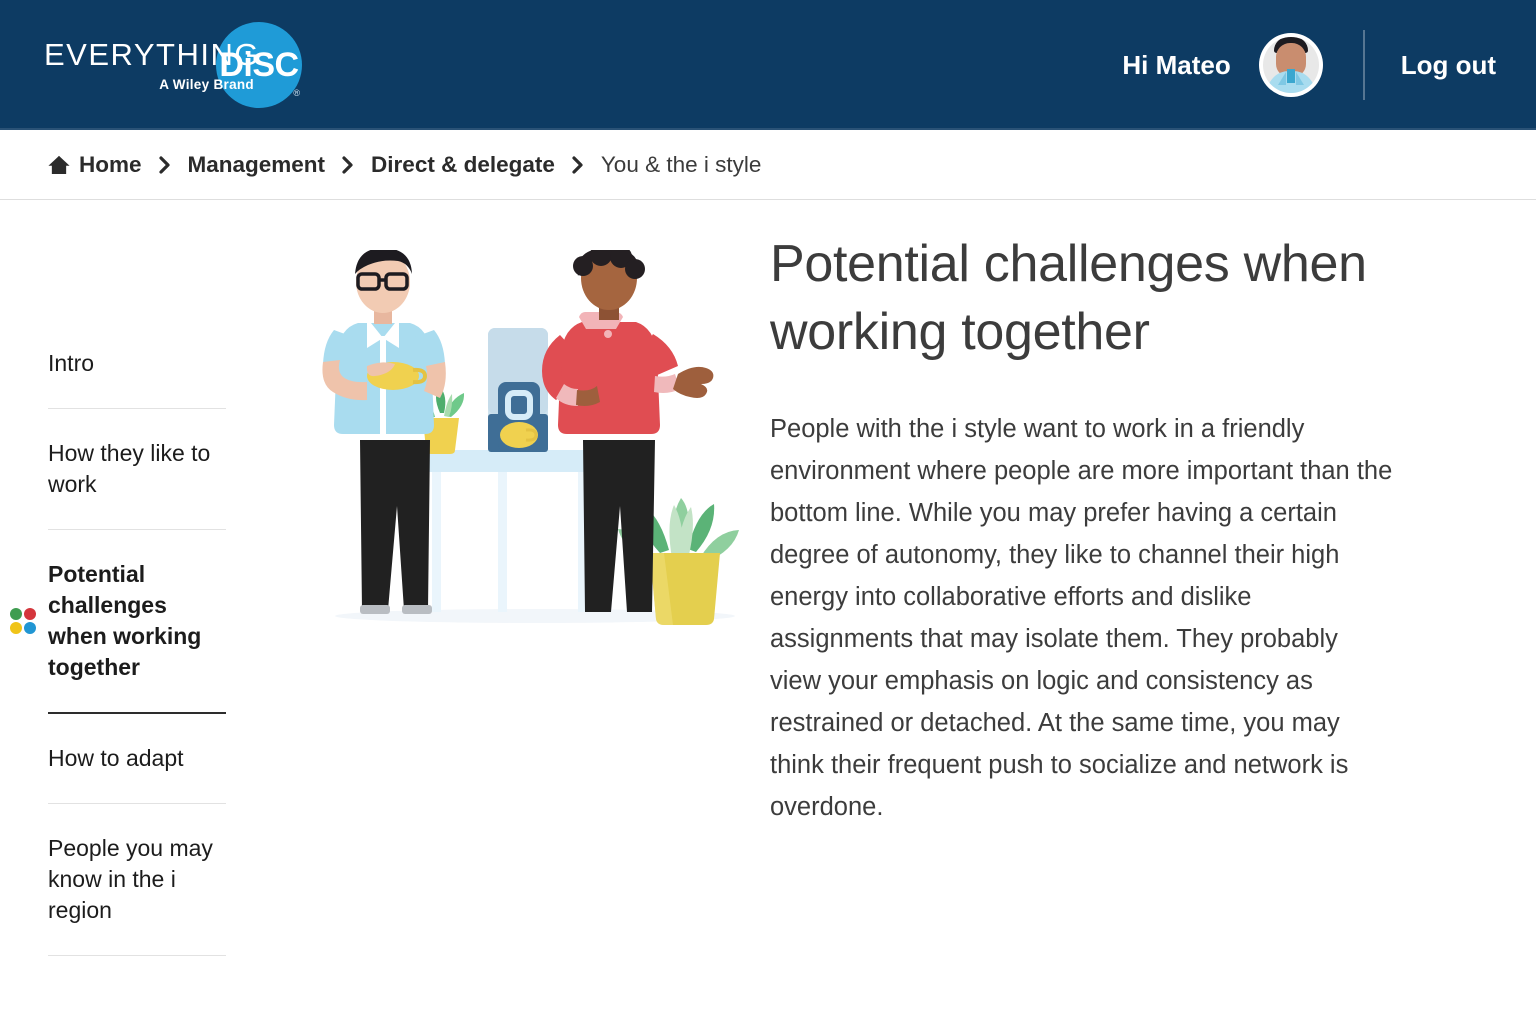  Describe the element at coordinates (137, 363) in the screenshot. I see `sidebar-item-intro: Intro` at that location.